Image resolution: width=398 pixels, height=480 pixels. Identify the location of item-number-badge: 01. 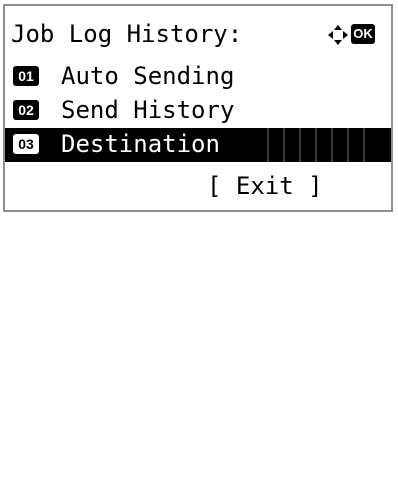
(26, 76).